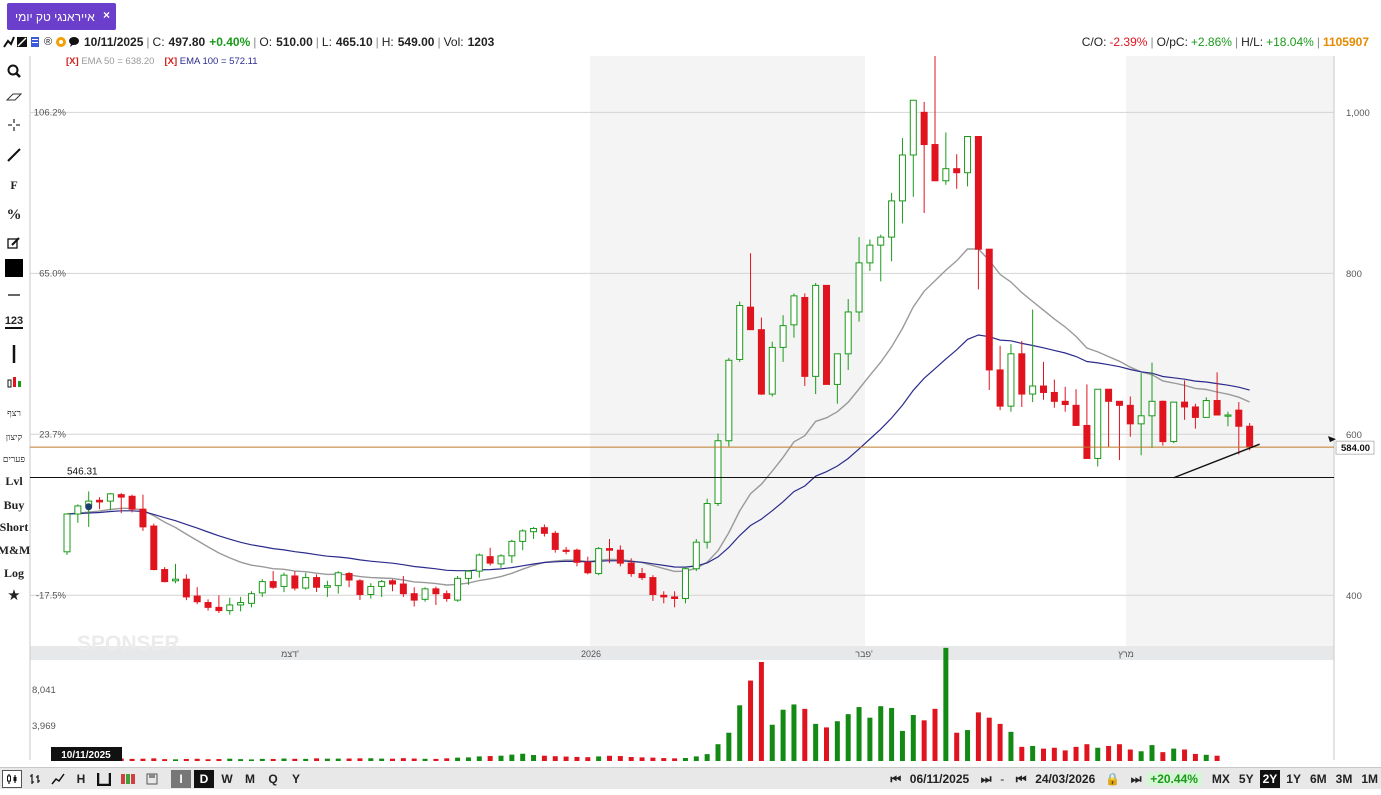 This screenshot has width=1381, height=795. What do you see at coordinates (35, 779) in the screenshot?
I see `bars-icon` at bounding box center [35, 779].